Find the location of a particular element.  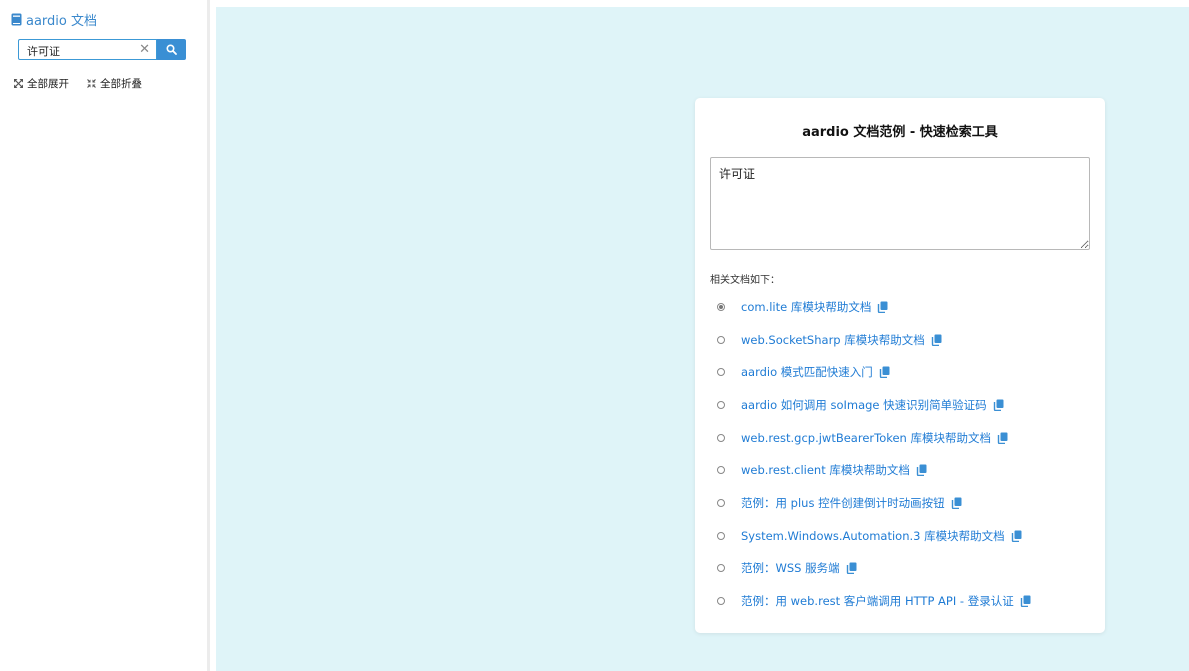

result-link: 范例：用 web.rest 客户端调用 HTTP API - 登录认证 is located at coordinates (877, 601).